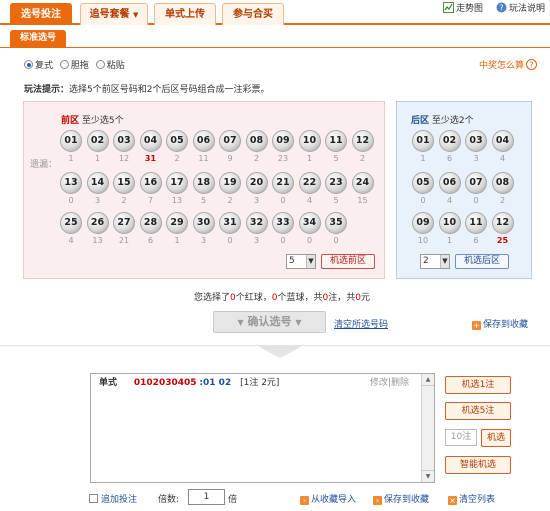 This screenshot has height=511, width=550. Describe the element at coordinates (38, 65) in the screenshot. I see `mode-fushi-radio: 复式` at that location.